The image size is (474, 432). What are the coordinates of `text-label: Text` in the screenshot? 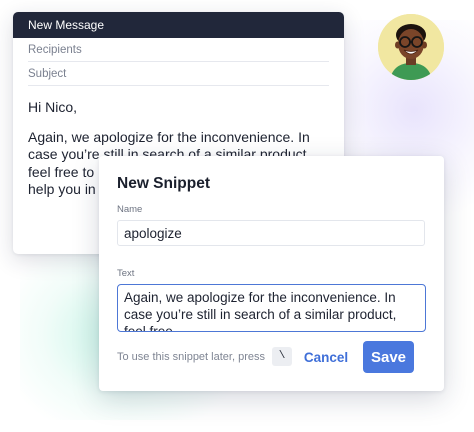 It's located at (126, 273).